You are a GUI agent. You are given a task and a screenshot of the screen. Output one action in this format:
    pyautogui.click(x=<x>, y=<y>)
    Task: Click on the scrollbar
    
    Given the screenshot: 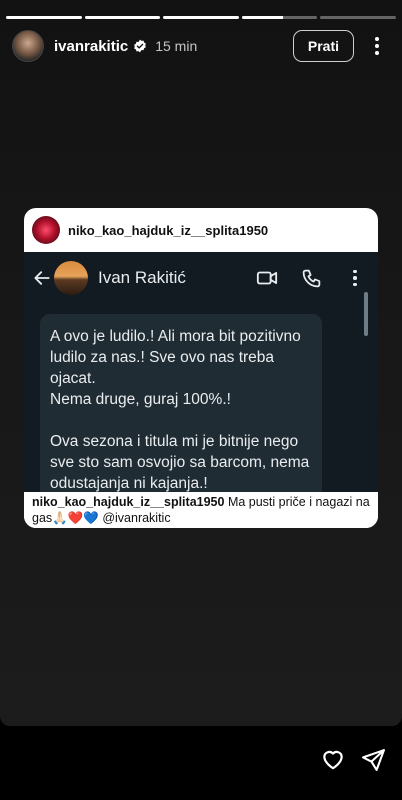 What is the action you would take?
    pyautogui.click(x=366, y=314)
    